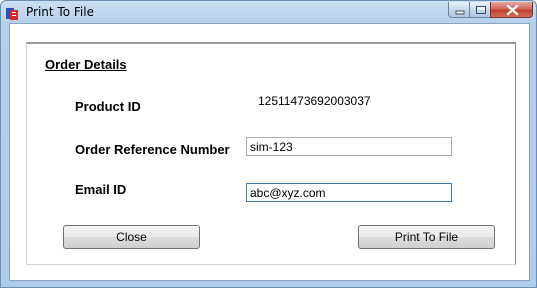 Image resolution: width=537 pixels, height=288 pixels. I want to click on print-to-file-button: Print To File, so click(426, 237).